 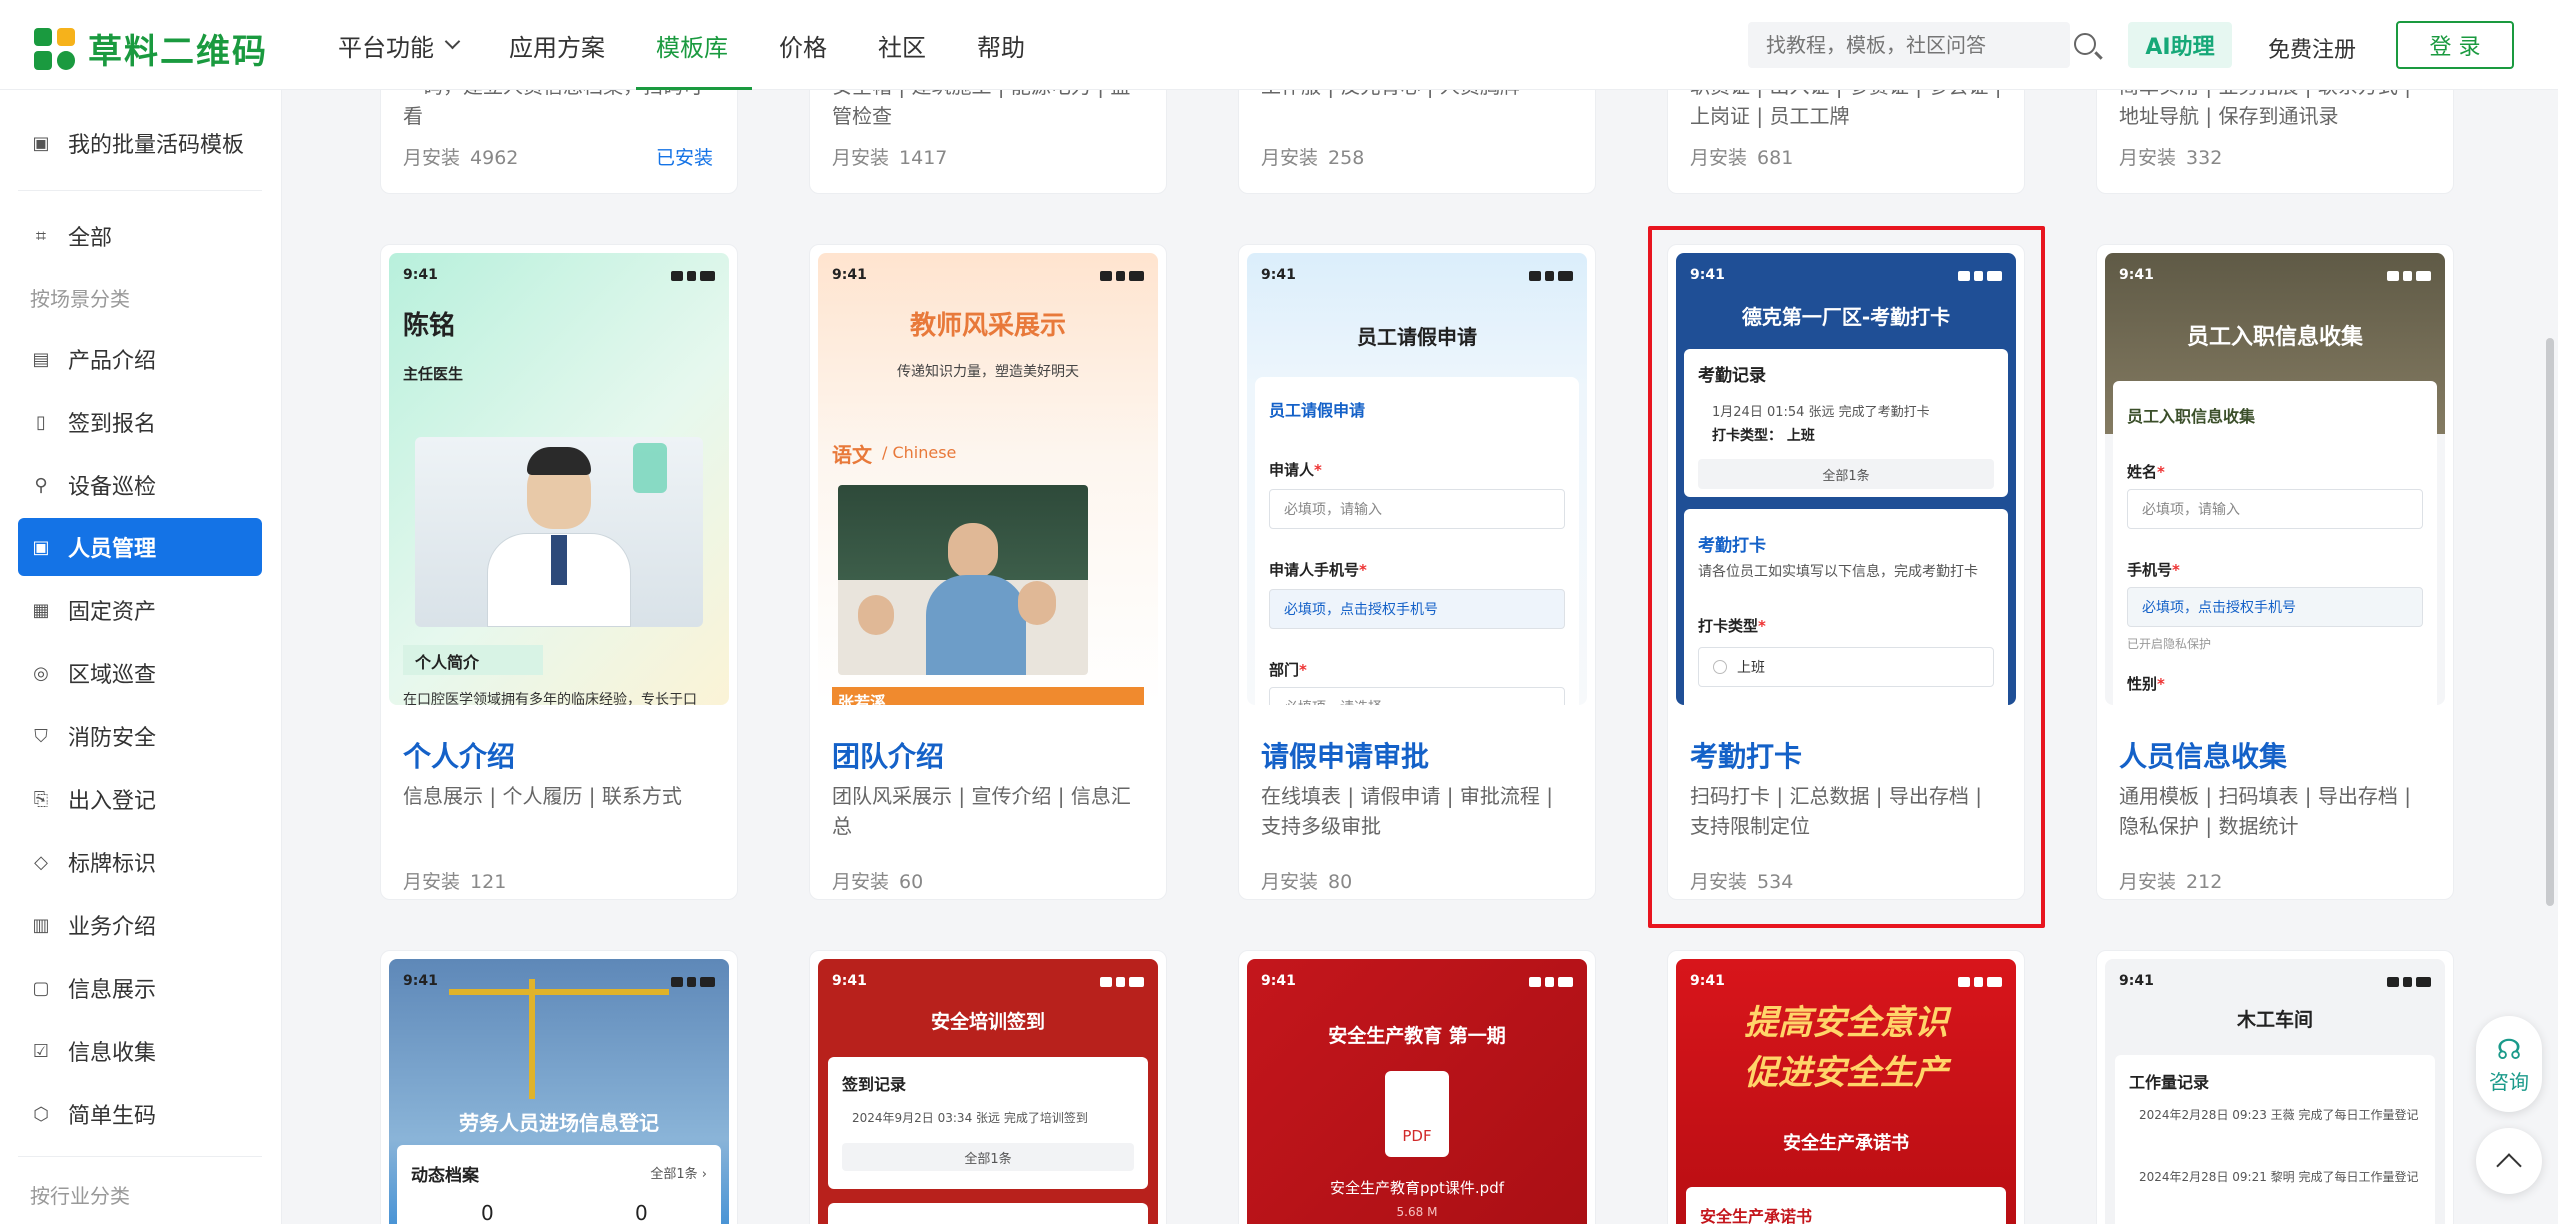 What do you see at coordinates (1417, 1114) in the screenshot?
I see `pdf-file-icon: PDF` at bounding box center [1417, 1114].